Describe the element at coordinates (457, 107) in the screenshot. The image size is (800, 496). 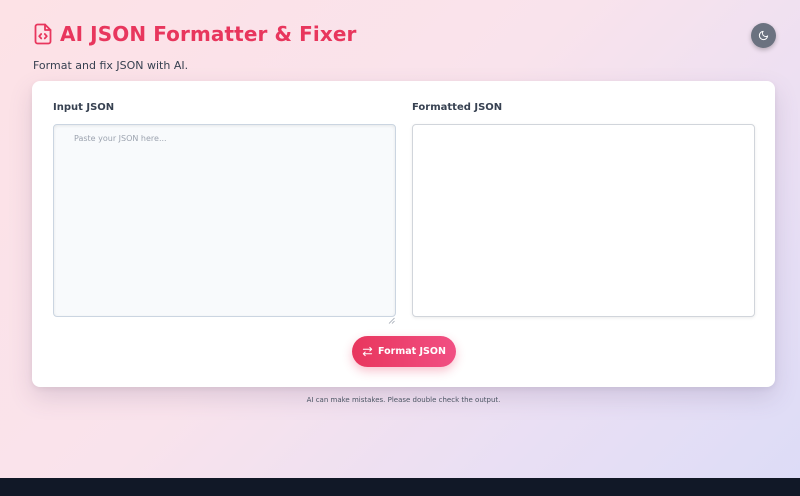
I see `formatted-json-label: Formatted JSON` at that location.